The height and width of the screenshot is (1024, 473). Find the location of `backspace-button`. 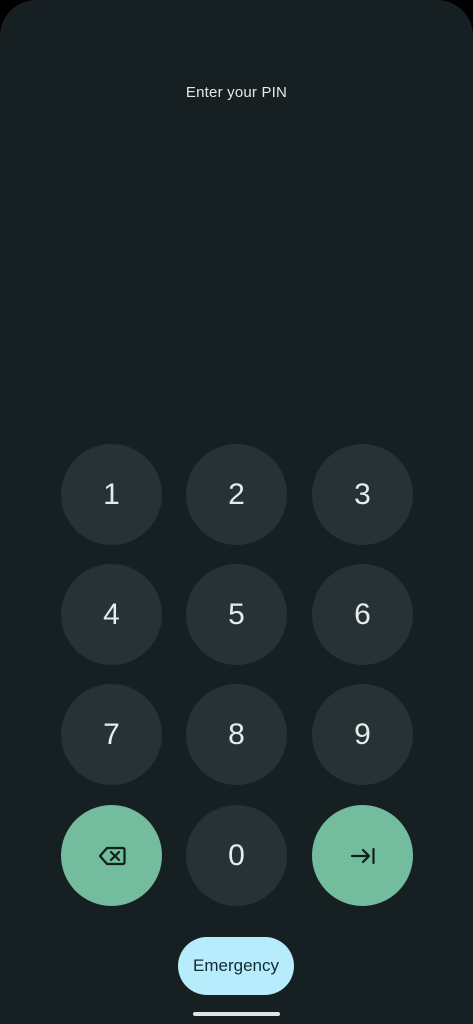

backspace-button is located at coordinates (111, 855).